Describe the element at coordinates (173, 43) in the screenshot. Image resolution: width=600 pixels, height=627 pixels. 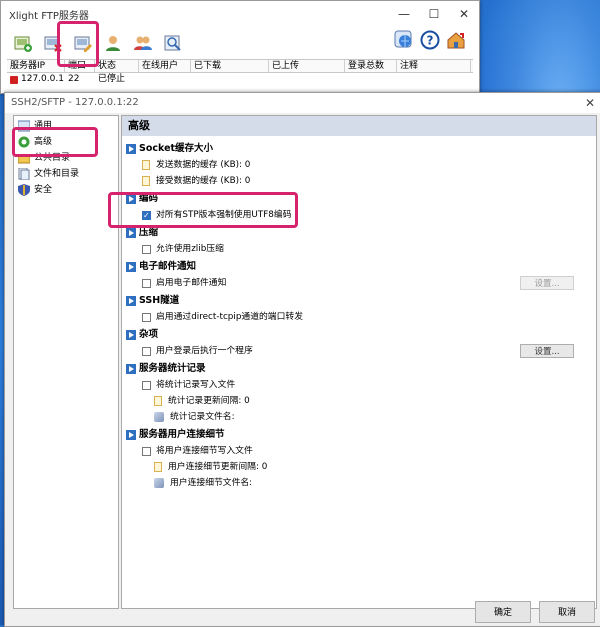
I see `view-log-icon` at that location.